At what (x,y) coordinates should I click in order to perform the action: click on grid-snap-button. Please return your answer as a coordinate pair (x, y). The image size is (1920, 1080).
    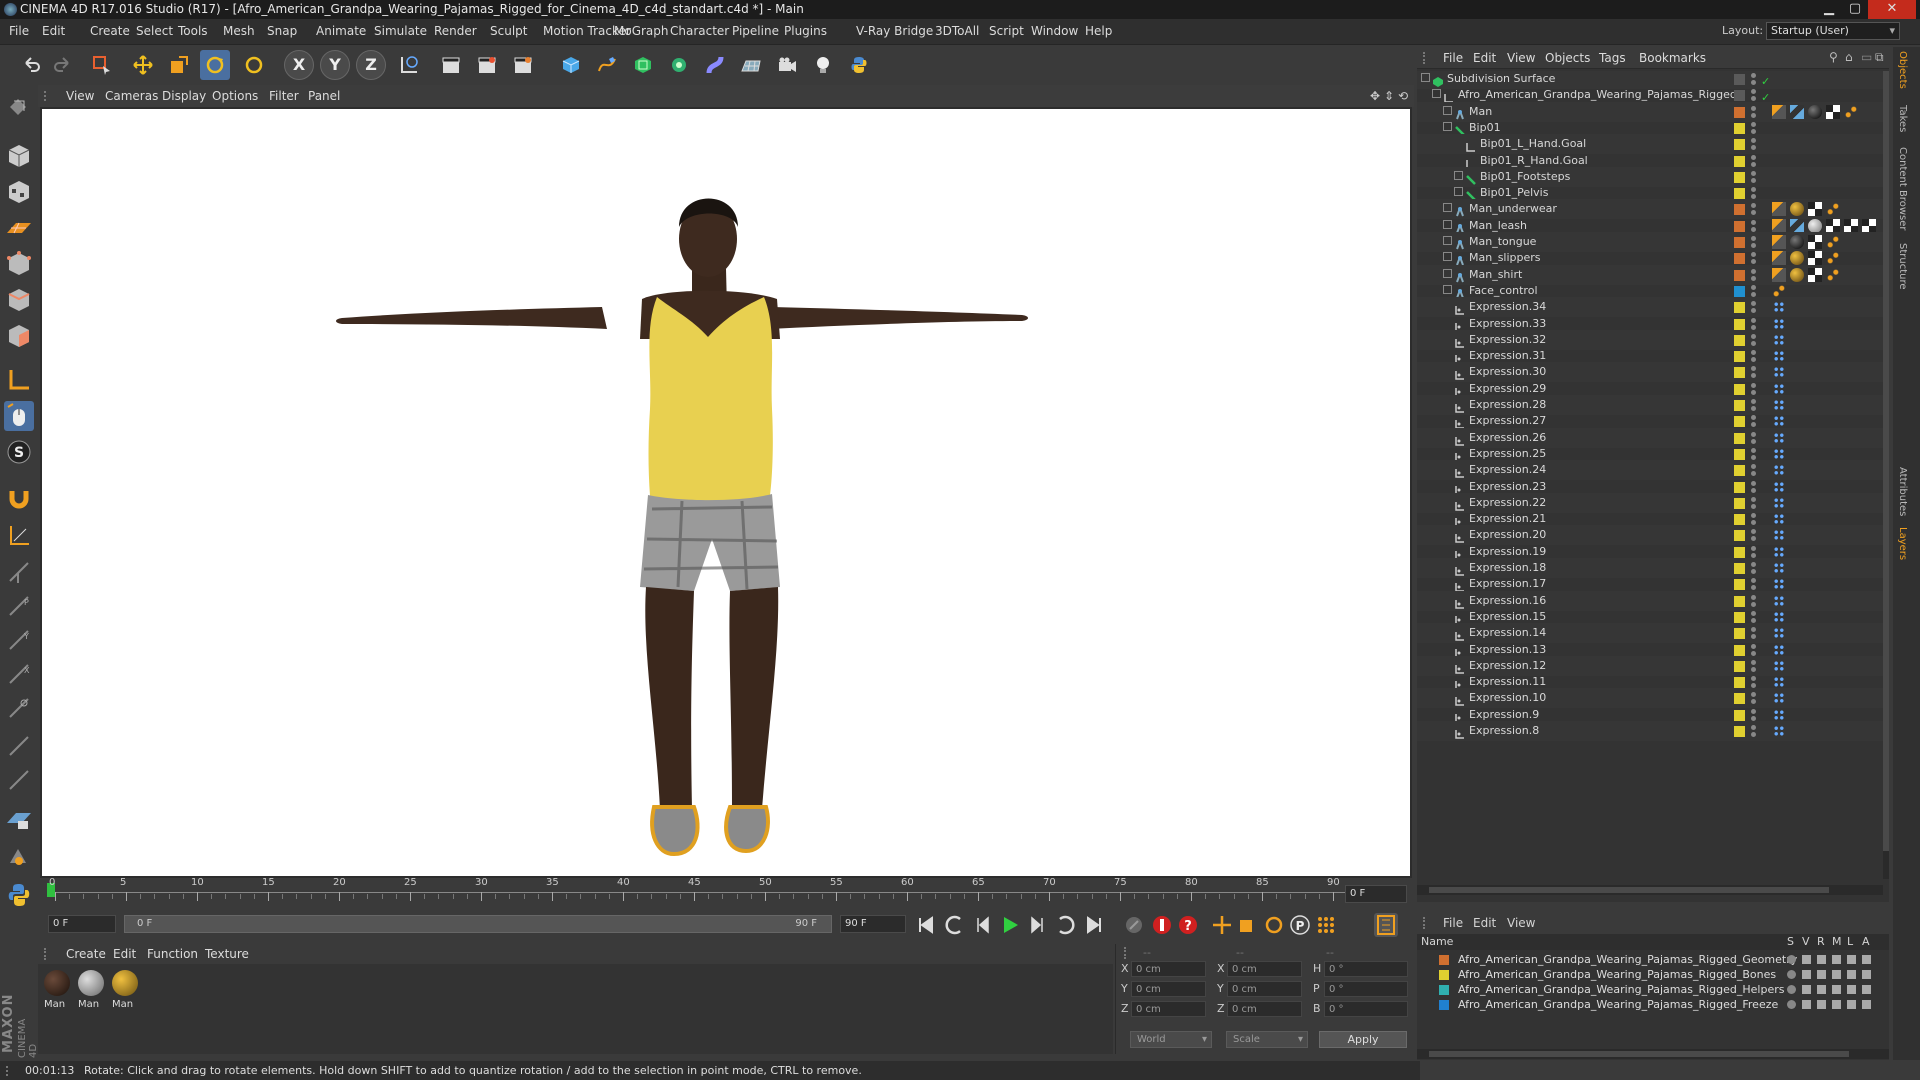
    Looking at the image, I should click on (19, 818).